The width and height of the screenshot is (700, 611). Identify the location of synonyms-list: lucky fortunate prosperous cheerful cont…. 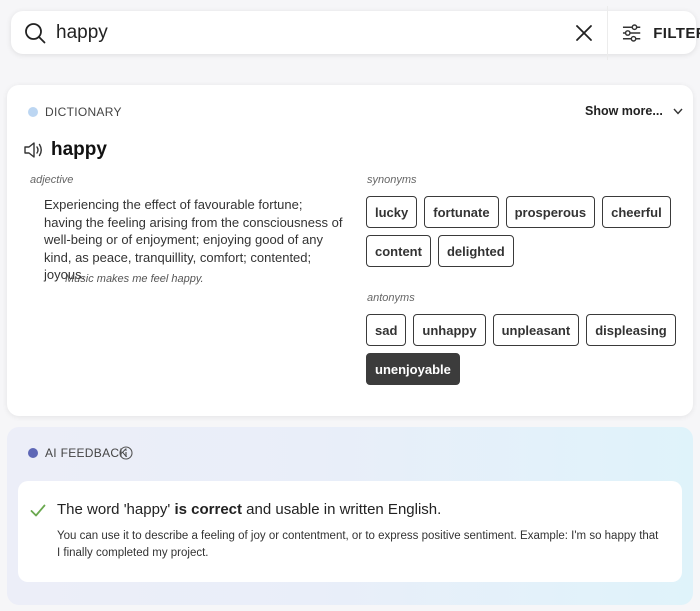
(521, 231).